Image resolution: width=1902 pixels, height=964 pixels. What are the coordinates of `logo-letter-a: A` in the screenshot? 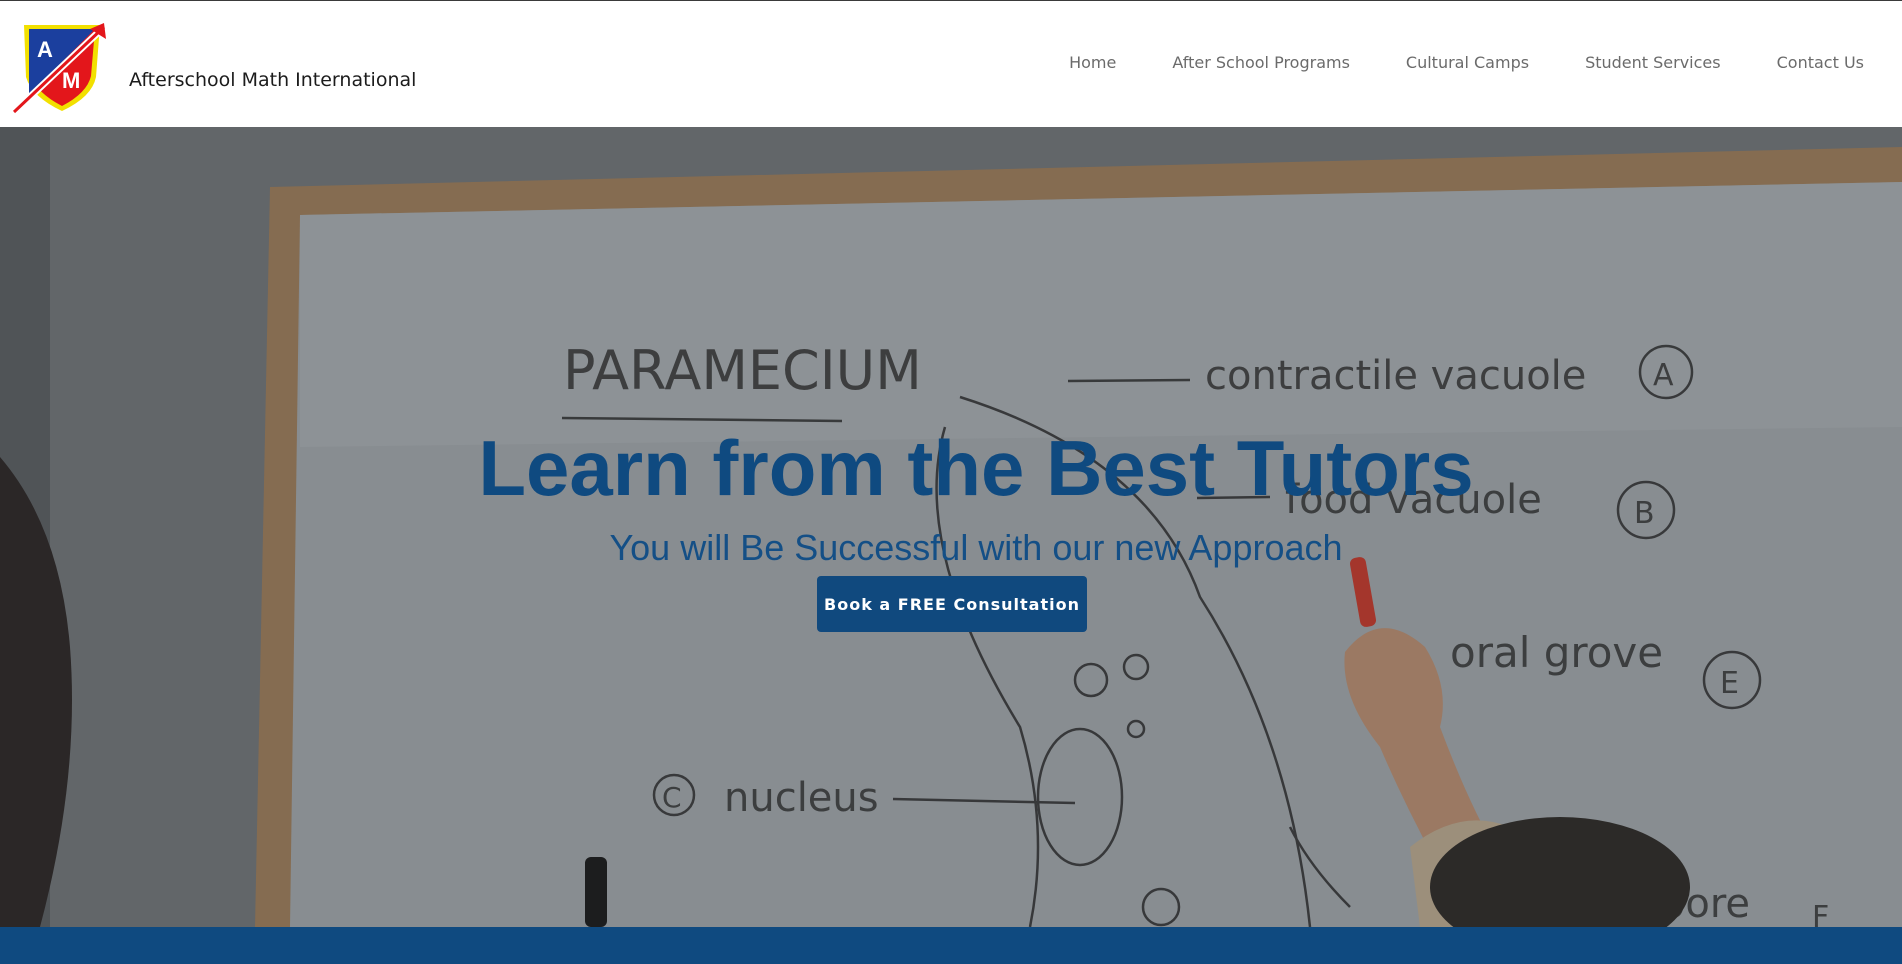 It's located at (45, 49).